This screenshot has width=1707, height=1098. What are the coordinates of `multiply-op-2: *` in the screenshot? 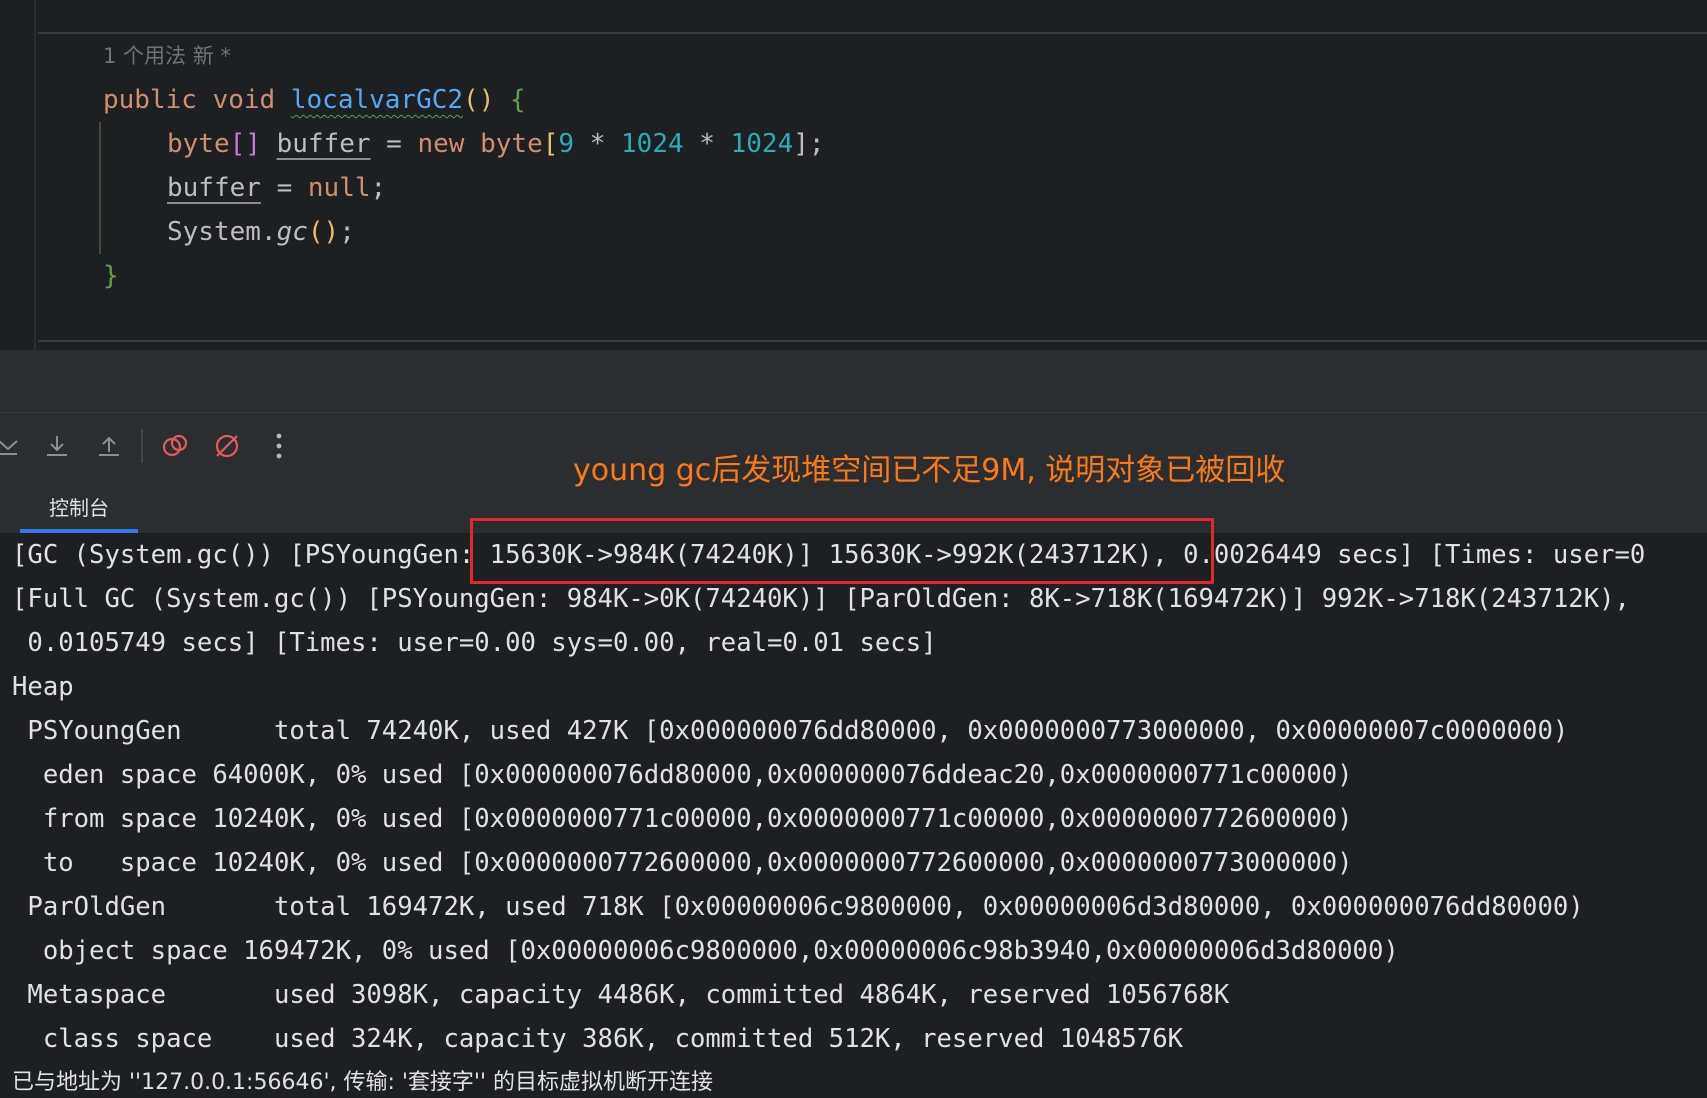 It's located at (707, 144).